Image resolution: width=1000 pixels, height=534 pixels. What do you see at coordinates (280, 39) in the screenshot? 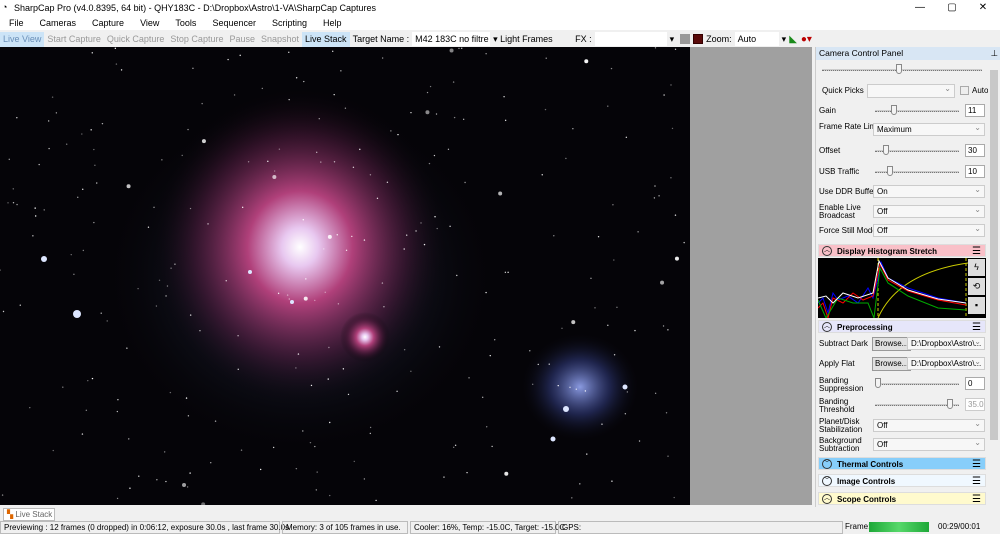
I see `snapshot-button: Snapshot` at bounding box center [280, 39].